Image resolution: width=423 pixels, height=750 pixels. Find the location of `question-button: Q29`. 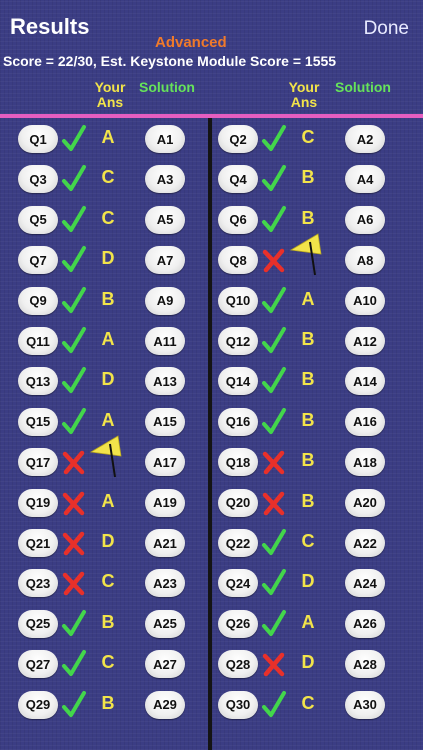

question-button: Q29 is located at coordinates (38, 704).